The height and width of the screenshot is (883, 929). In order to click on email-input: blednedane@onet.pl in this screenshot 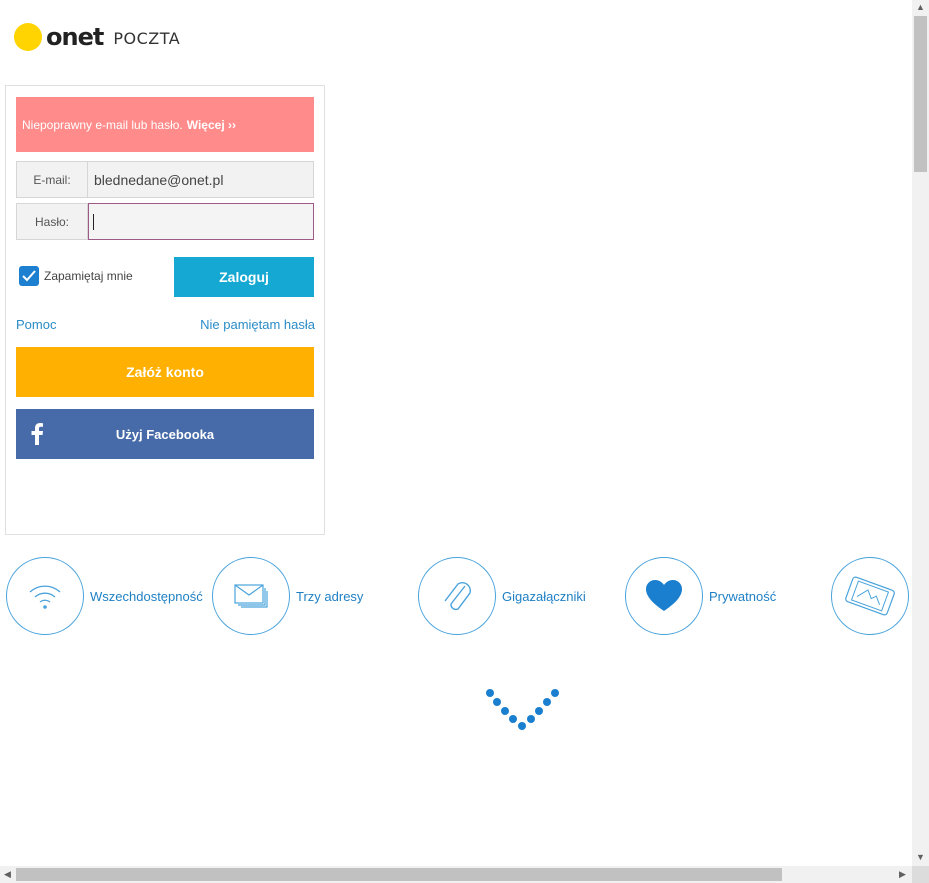, I will do `click(200, 179)`.